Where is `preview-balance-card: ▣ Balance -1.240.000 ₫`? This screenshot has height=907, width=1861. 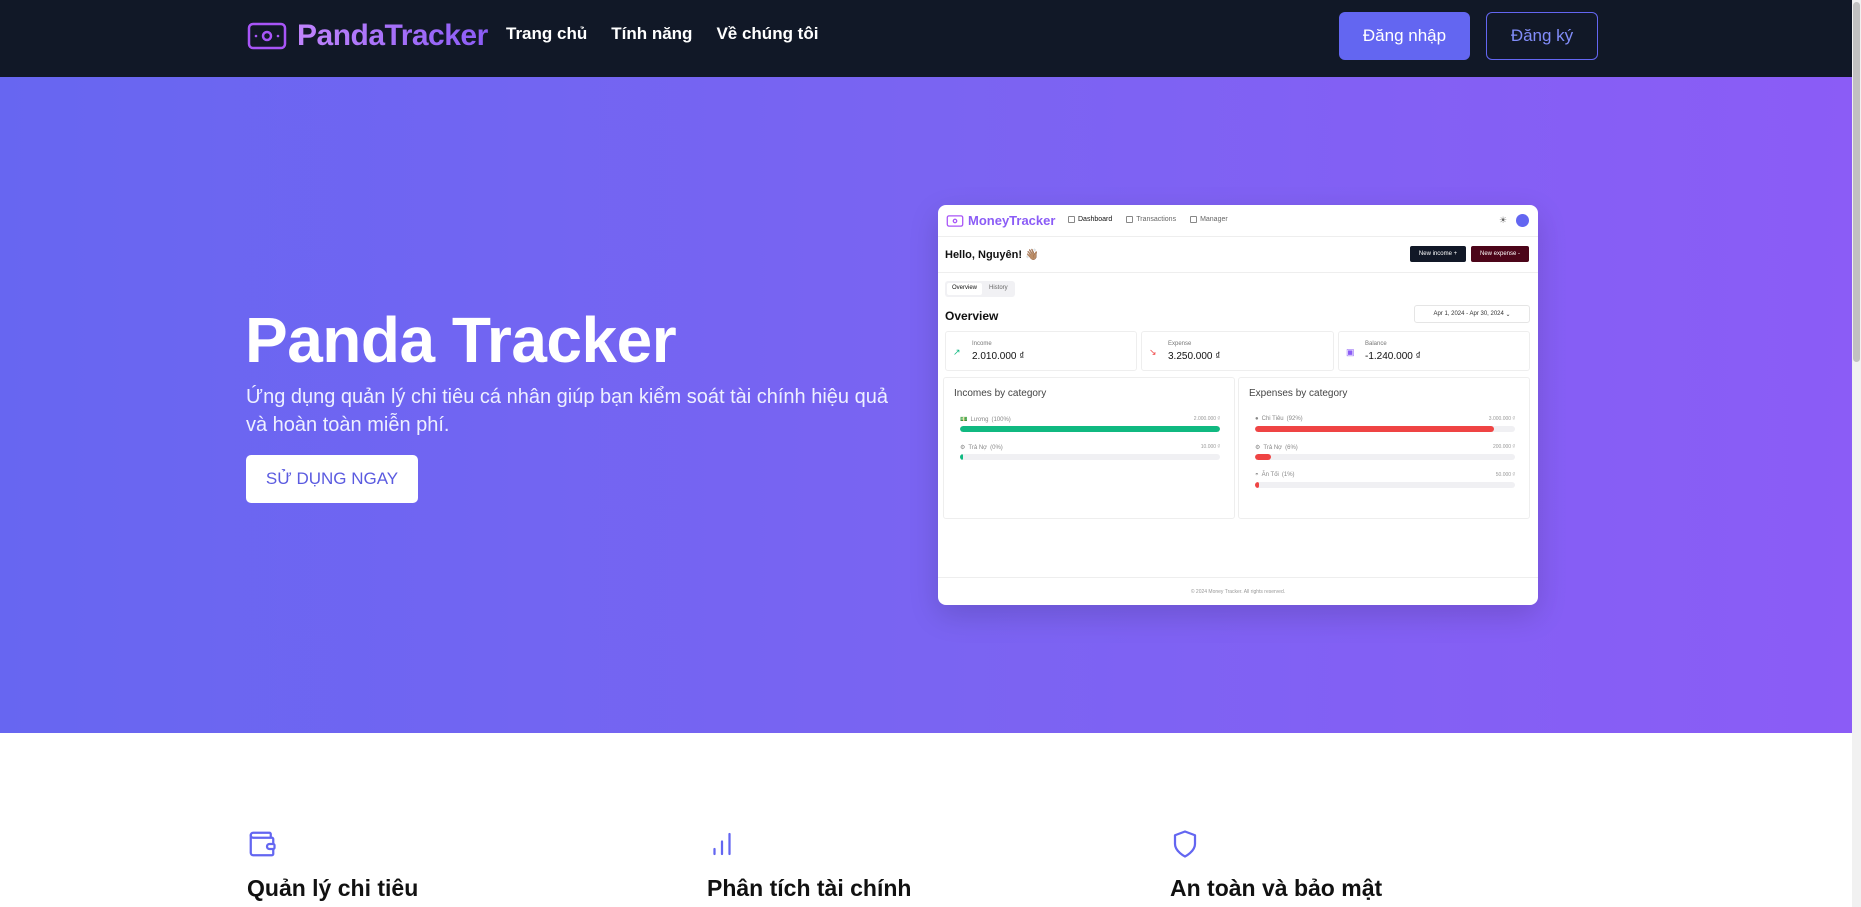
preview-balance-card: ▣ Balance -1.240.000 ₫ is located at coordinates (1434, 351).